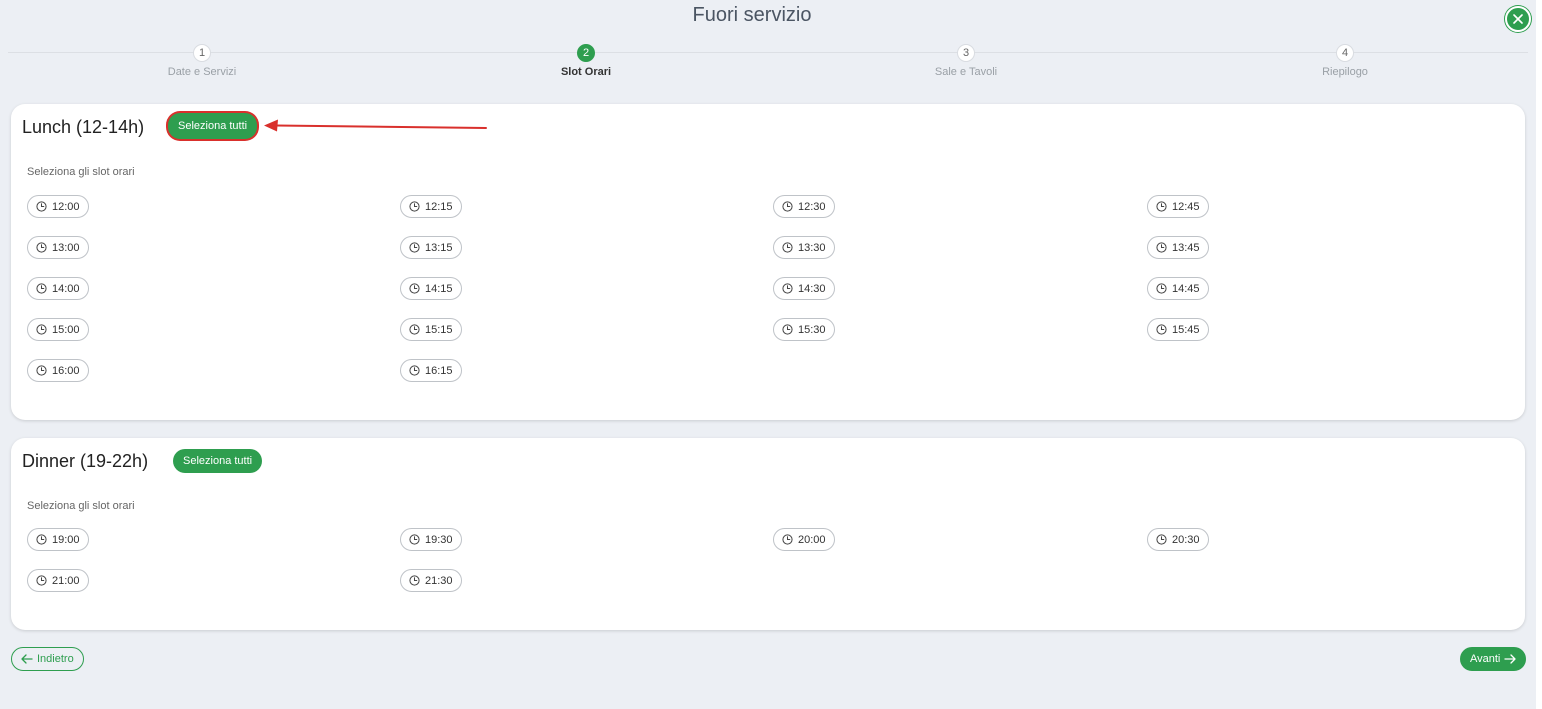 This screenshot has height=709, width=1542. I want to click on step-label: Riepilogo, so click(1345, 72).